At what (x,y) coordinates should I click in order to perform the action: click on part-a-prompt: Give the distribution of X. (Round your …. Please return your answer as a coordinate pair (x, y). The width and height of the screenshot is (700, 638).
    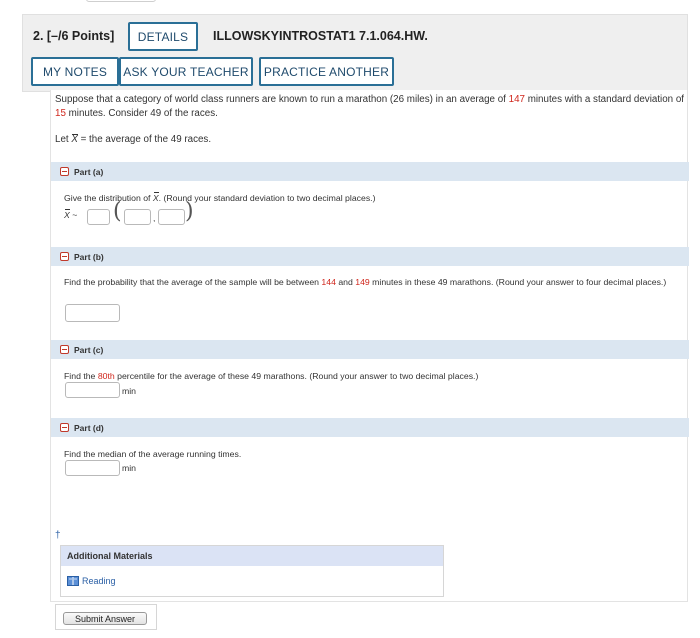
    Looking at the image, I should click on (371, 198).